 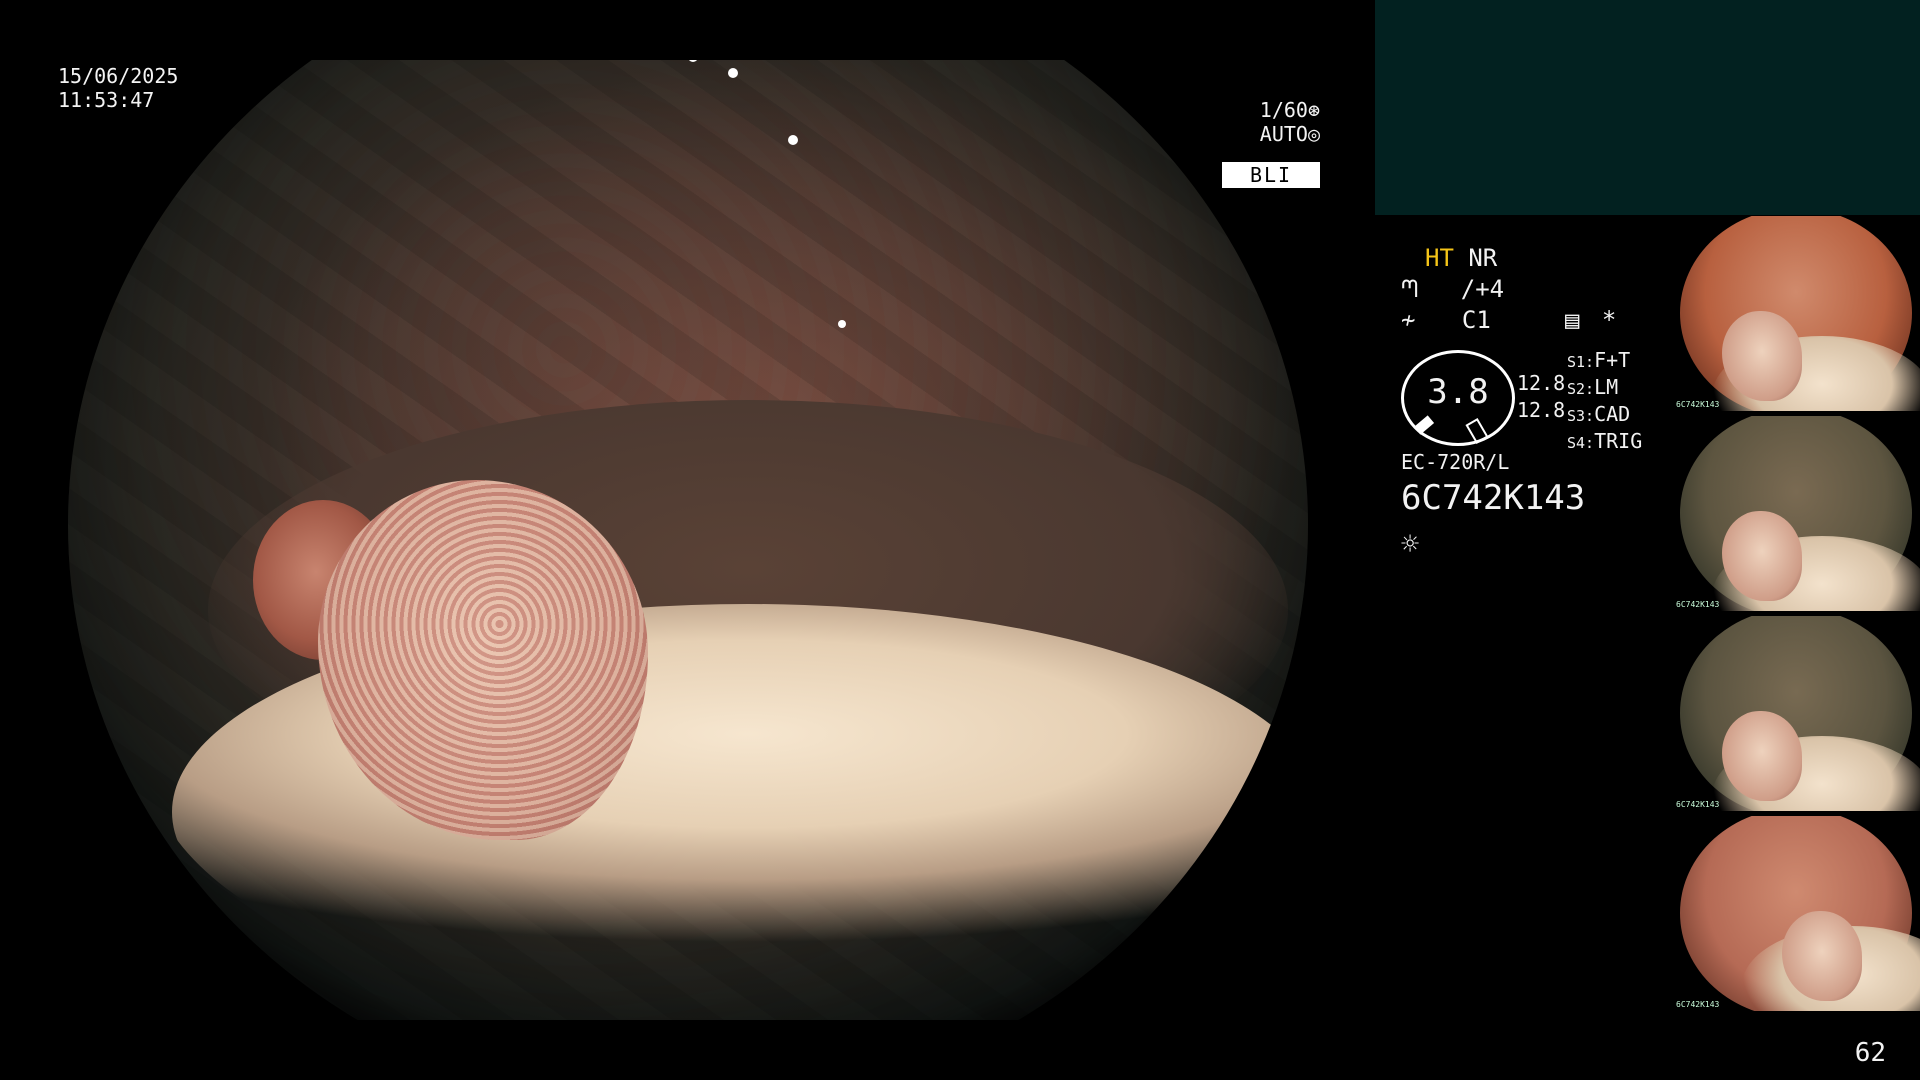 I want to click on record-icon: ▤, so click(x=1572, y=320).